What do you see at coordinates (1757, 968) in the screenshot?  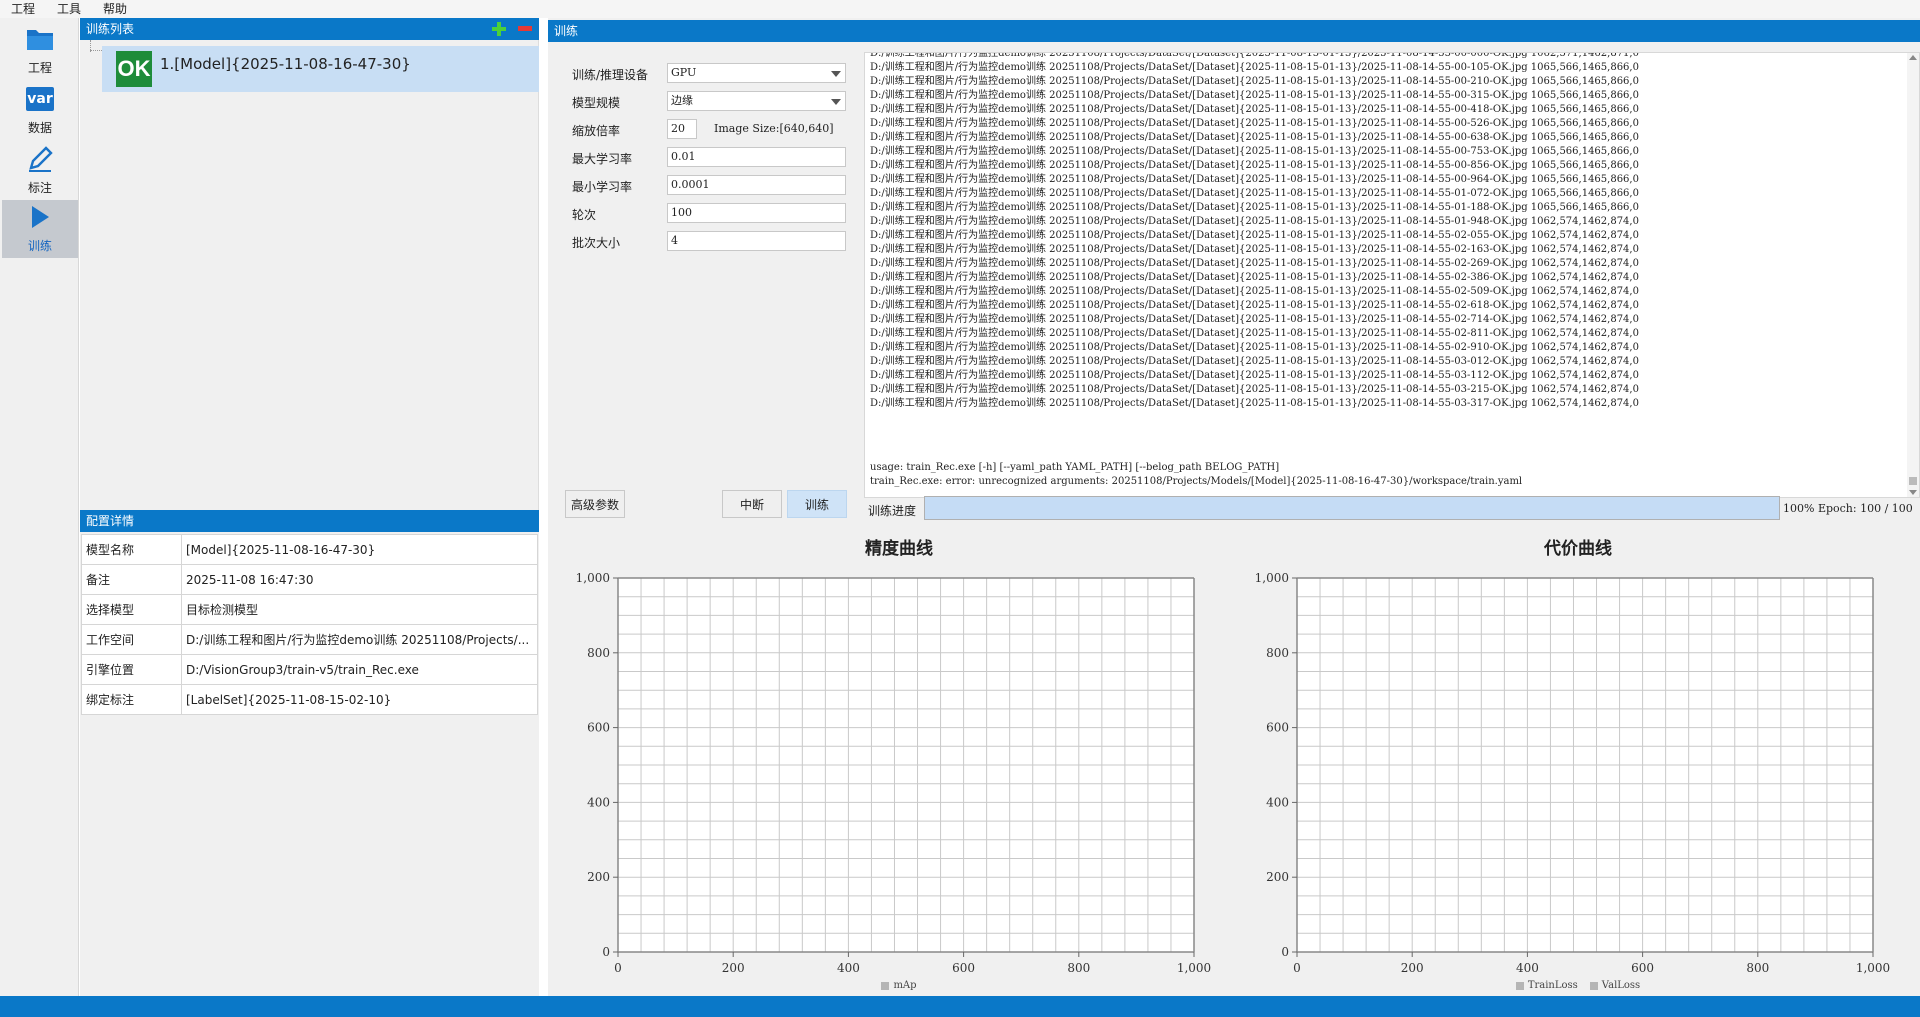 I see `x-tick-label: 800` at bounding box center [1757, 968].